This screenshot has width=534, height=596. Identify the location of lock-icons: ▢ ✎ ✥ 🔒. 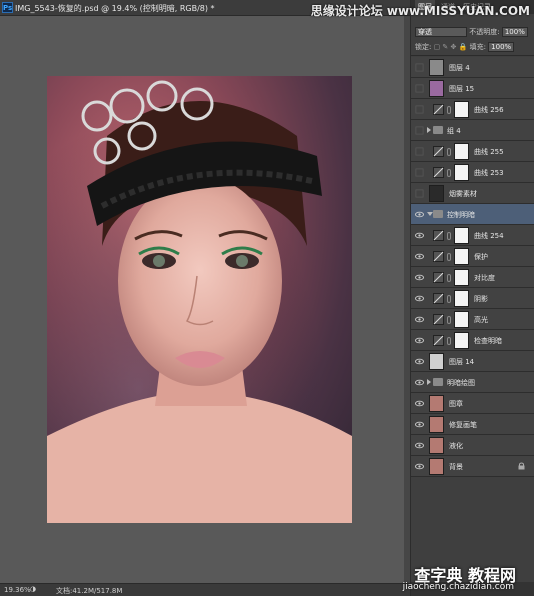
(451, 47).